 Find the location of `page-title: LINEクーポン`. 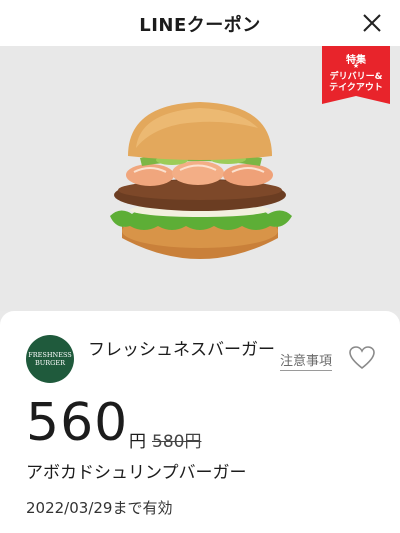

page-title: LINEクーポン is located at coordinates (200, 25).